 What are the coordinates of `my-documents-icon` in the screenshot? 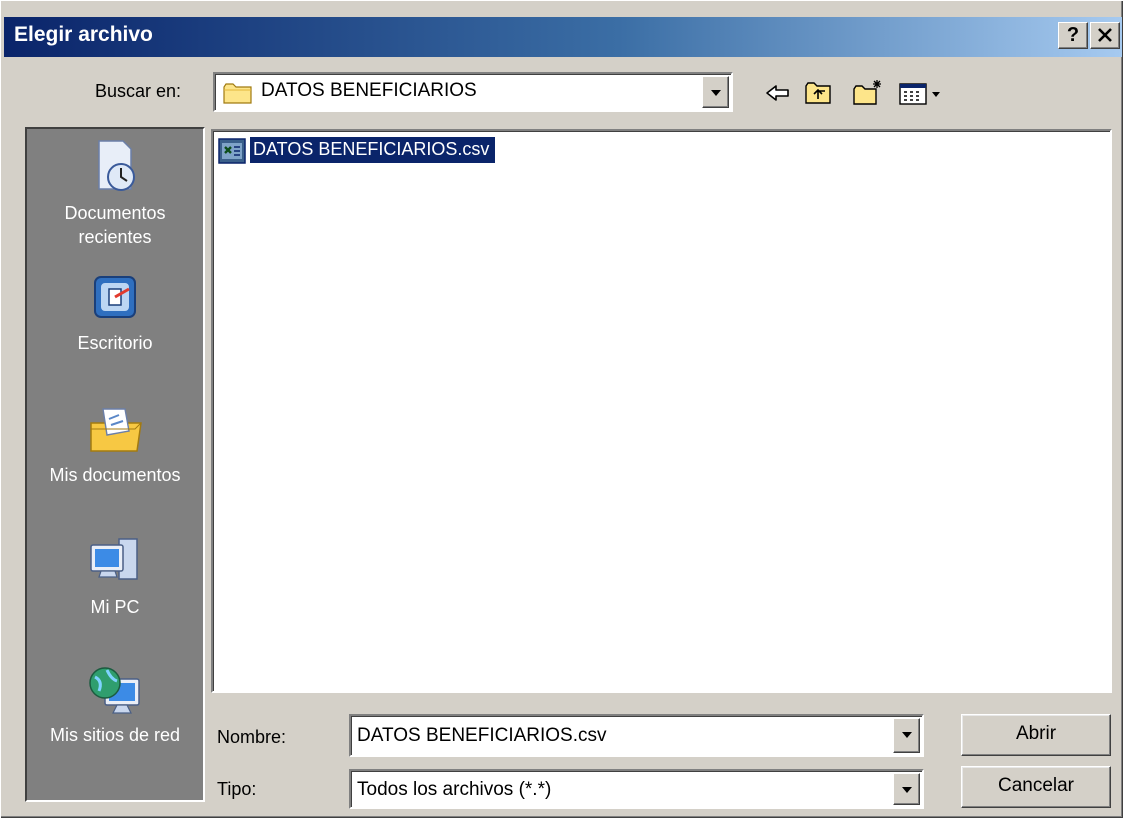 It's located at (116, 430).